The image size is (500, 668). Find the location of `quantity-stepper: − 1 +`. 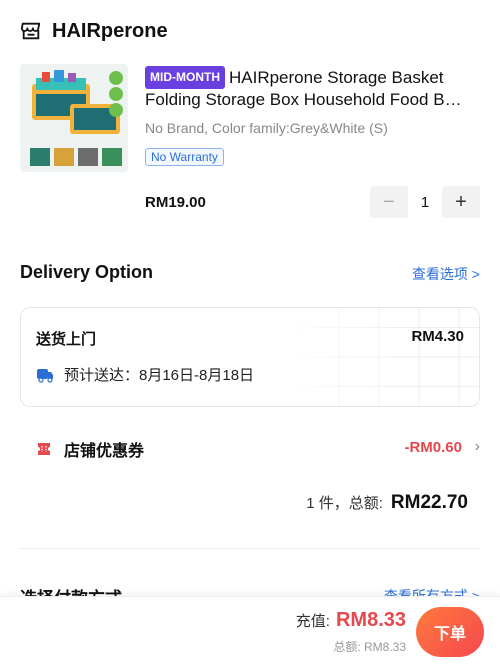

quantity-stepper: − 1 + is located at coordinates (425, 202).